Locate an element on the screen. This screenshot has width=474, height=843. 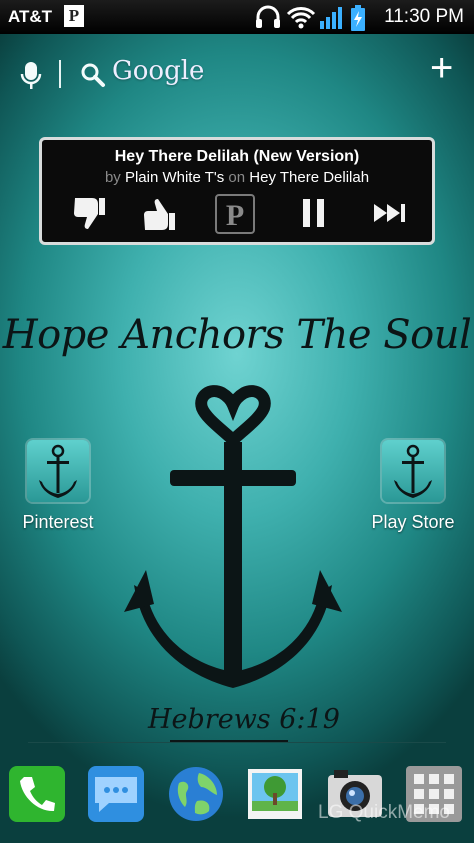
wifi-icon is located at coordinates (301, 18).